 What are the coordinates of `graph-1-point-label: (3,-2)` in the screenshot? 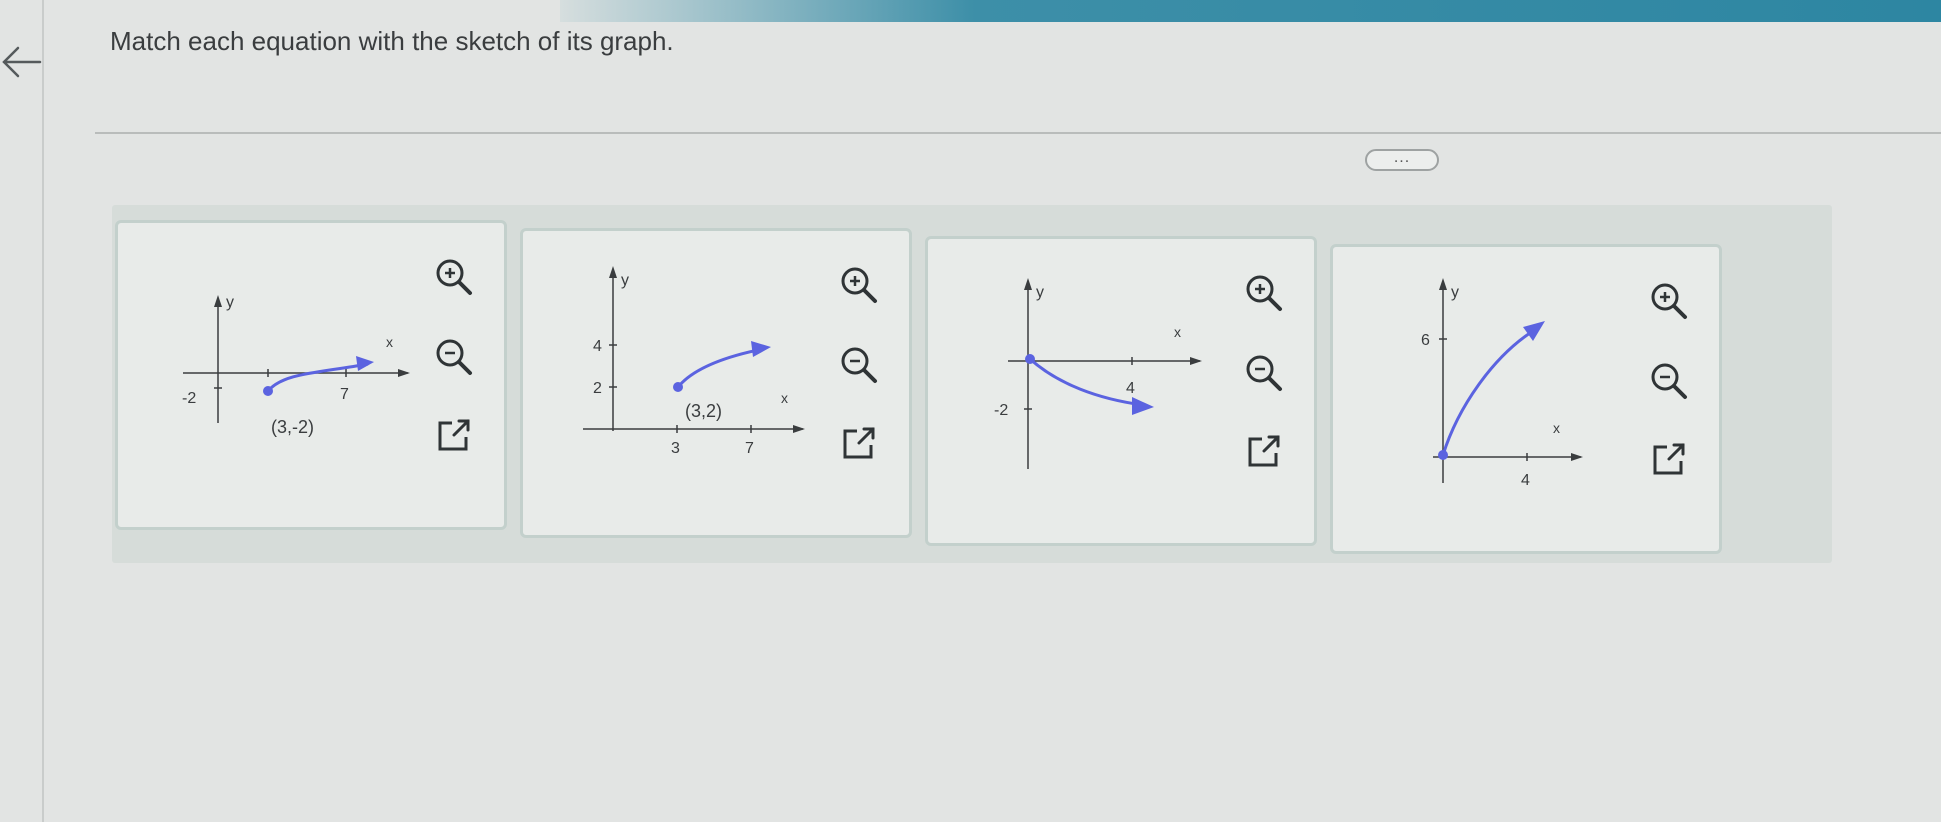 It's located at (292, 427).